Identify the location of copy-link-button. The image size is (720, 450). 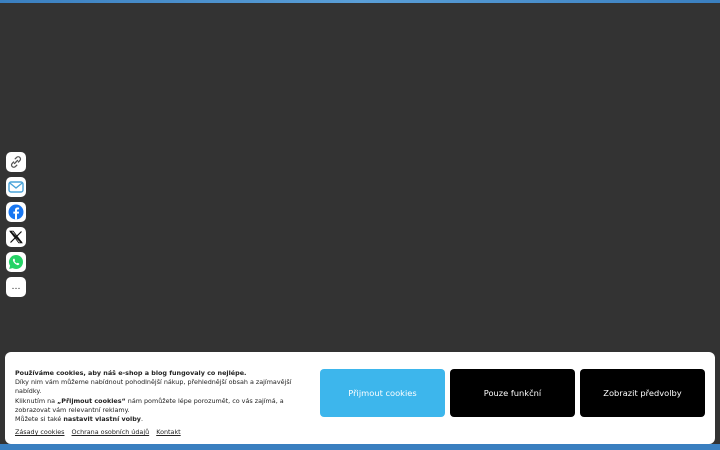
(16, 162).